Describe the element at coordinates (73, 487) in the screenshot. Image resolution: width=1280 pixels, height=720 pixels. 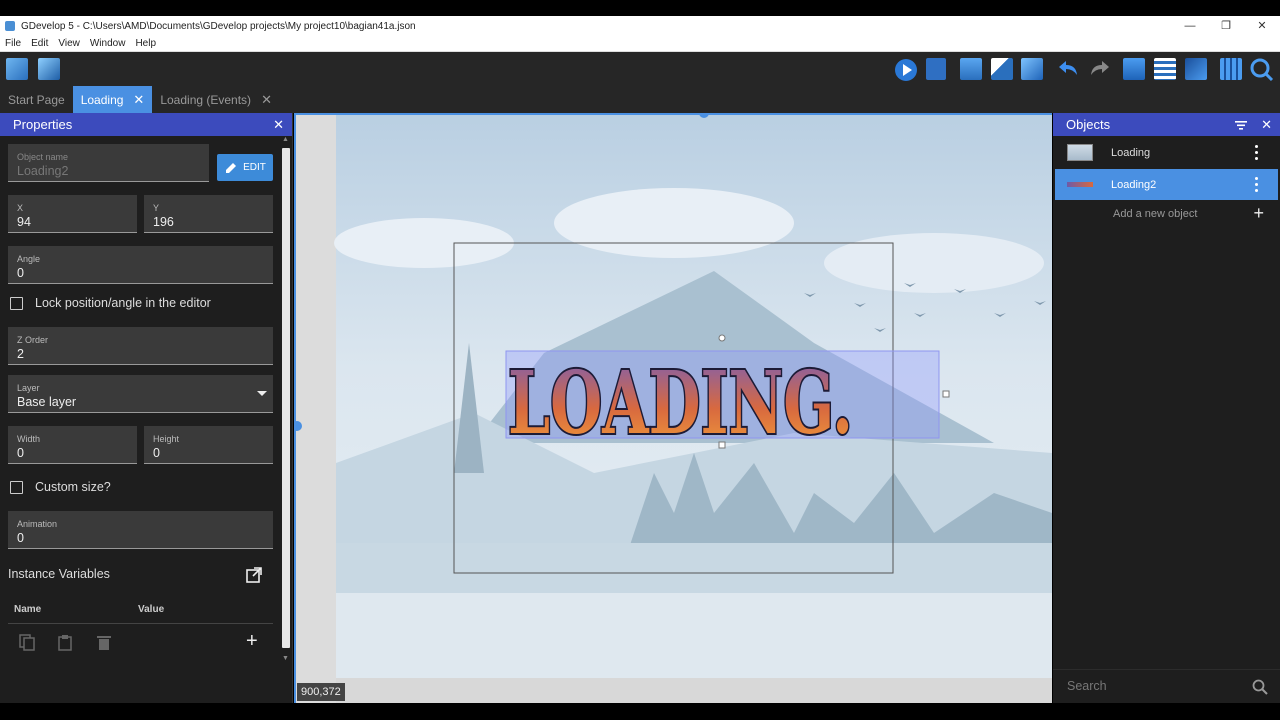
I see `custom-size-label: Custom size?` at that location.